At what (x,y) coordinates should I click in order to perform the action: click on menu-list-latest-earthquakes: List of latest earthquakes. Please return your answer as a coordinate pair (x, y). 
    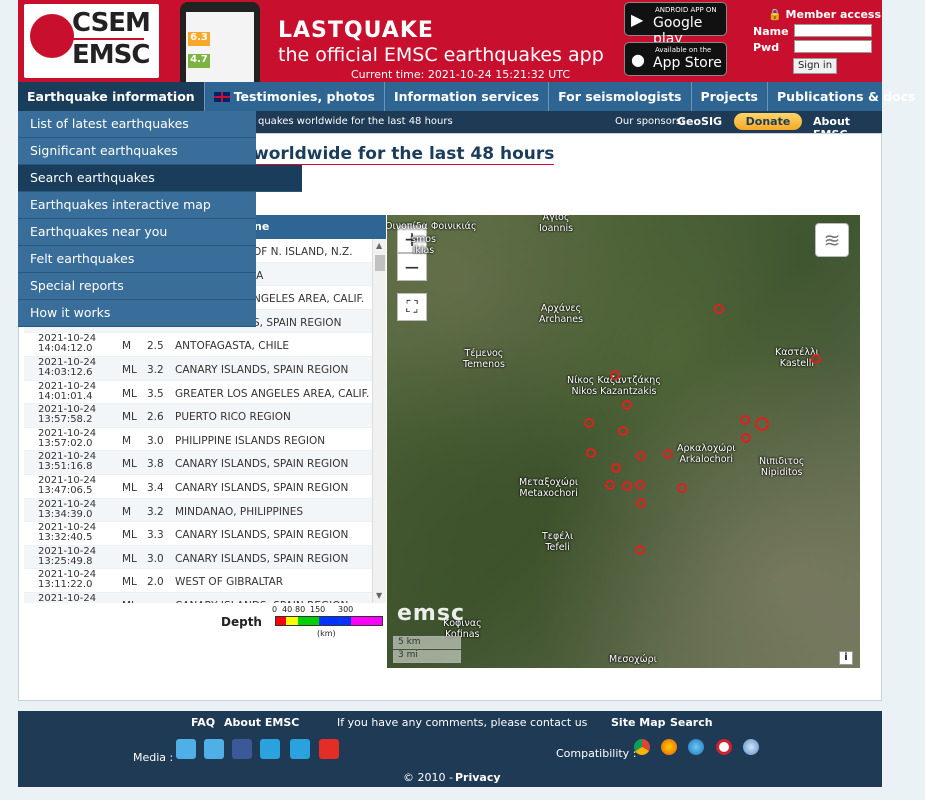
    Looking at the image, I should click on (137, 124).